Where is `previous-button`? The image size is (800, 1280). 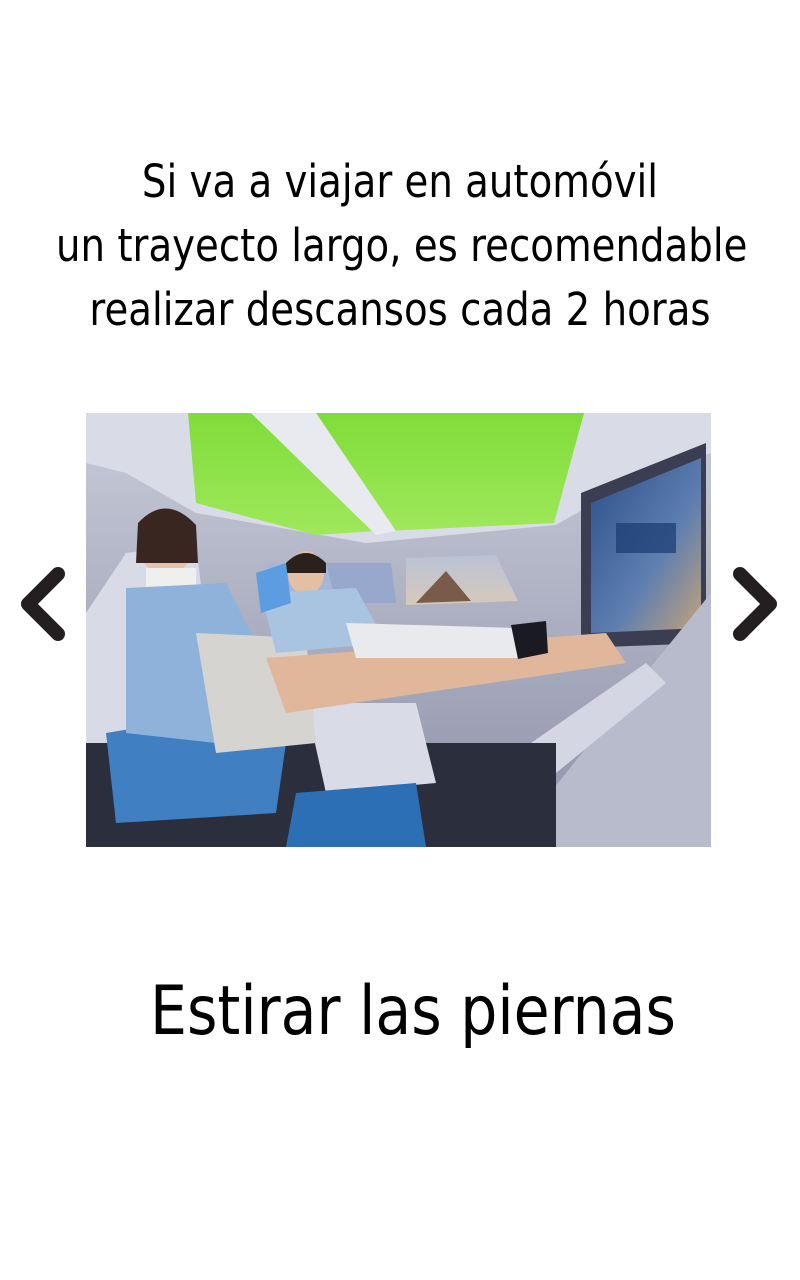 previous-button is located at coordinates (42, 604).